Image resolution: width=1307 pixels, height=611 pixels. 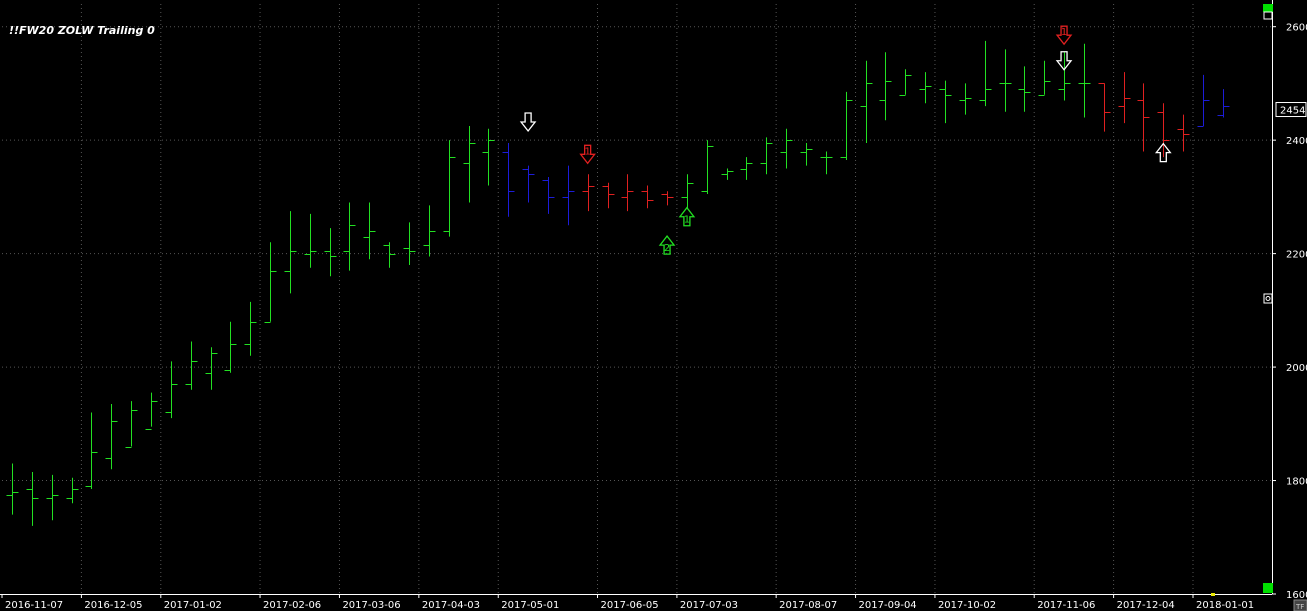 I want to click on x-tick-label: 2017-01-02, so click(x=193, y=605).